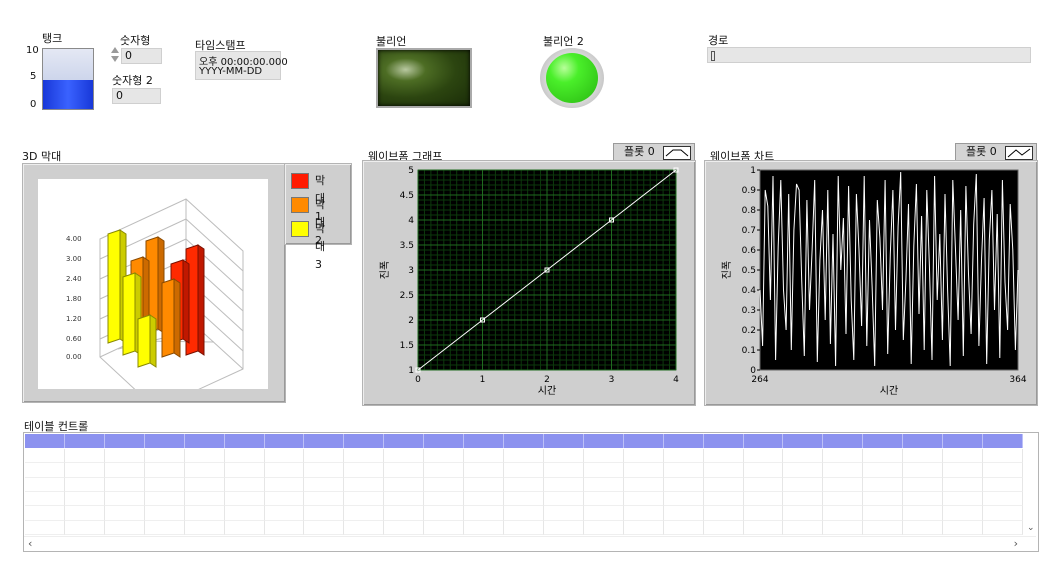  I want to click on scroll-down-icon: ⌄, so click(1031, 528).